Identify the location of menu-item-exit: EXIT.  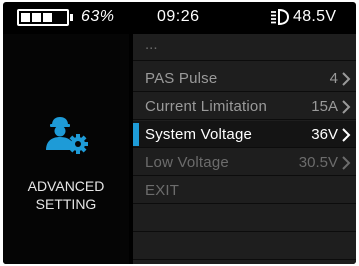
(244, 190).